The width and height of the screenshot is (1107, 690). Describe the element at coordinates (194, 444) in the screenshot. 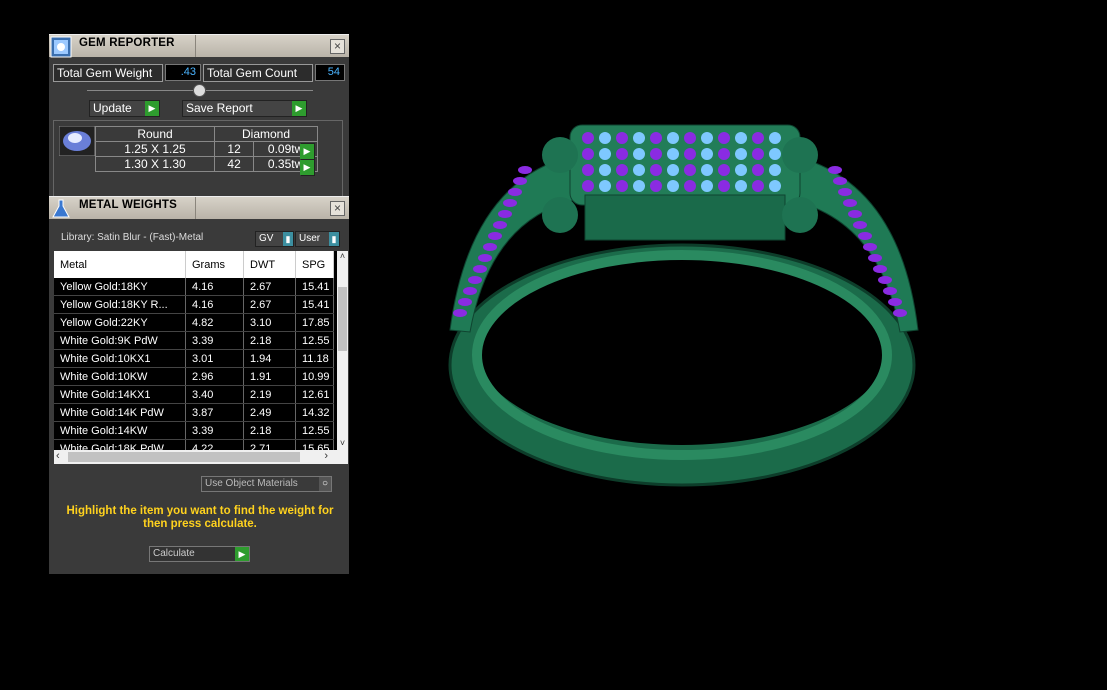

I see `table-row: White Gold:18K PdW 4.22 2.71 15.65` at that location.